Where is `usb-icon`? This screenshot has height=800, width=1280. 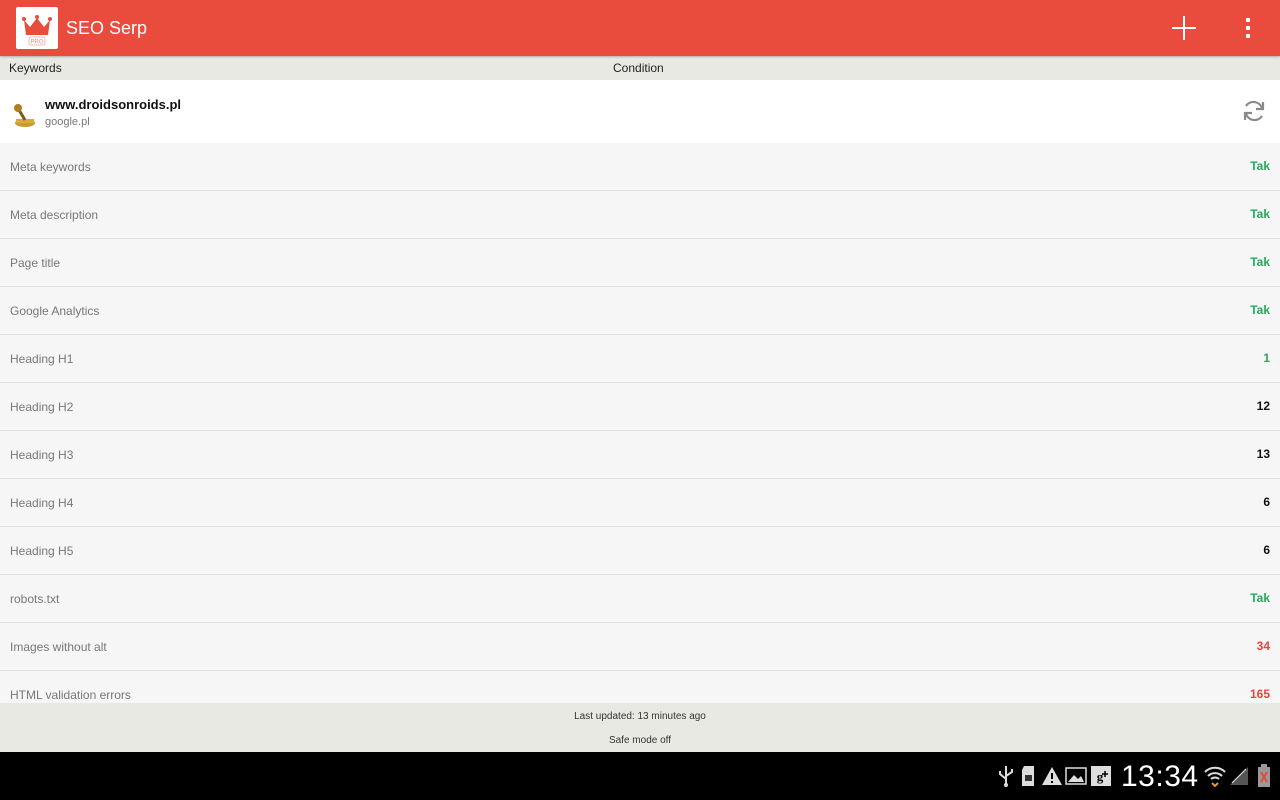
usb-icon is located at coordinates (1006, 776).